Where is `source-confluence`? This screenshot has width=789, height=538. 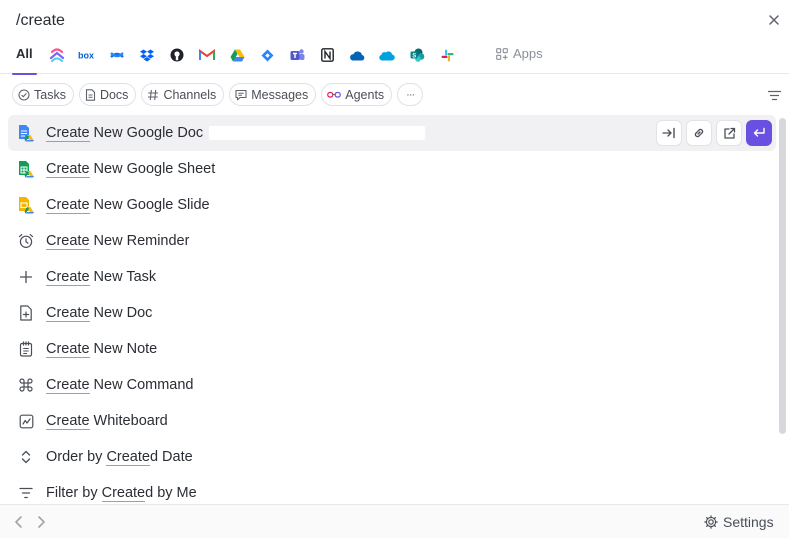
source-confluence is located at coordinates (117, 55).